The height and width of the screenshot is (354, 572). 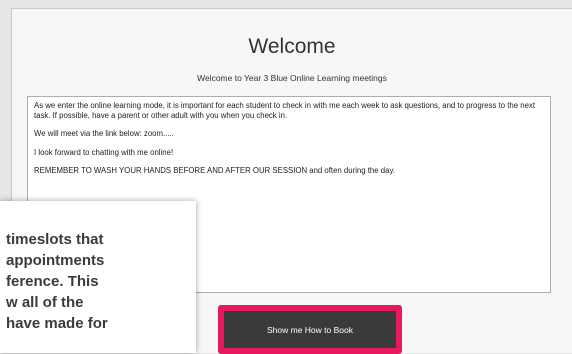 I want to click on tooltip-line: ference. This, so click(x=52, y=281).